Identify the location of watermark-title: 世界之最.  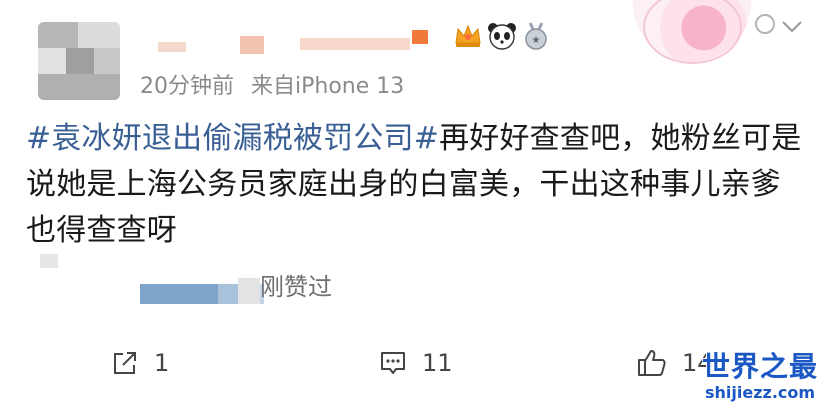
(760, 366).